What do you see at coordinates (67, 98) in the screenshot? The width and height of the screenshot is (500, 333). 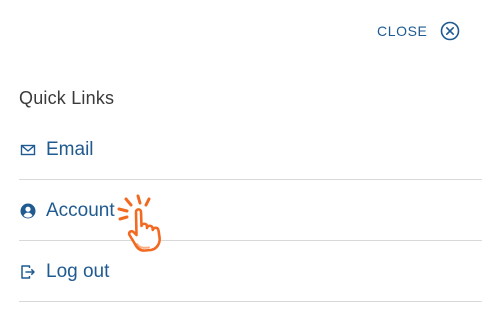 I see `quick-links-heading: Quick Links` at bounding box center [67, 98].